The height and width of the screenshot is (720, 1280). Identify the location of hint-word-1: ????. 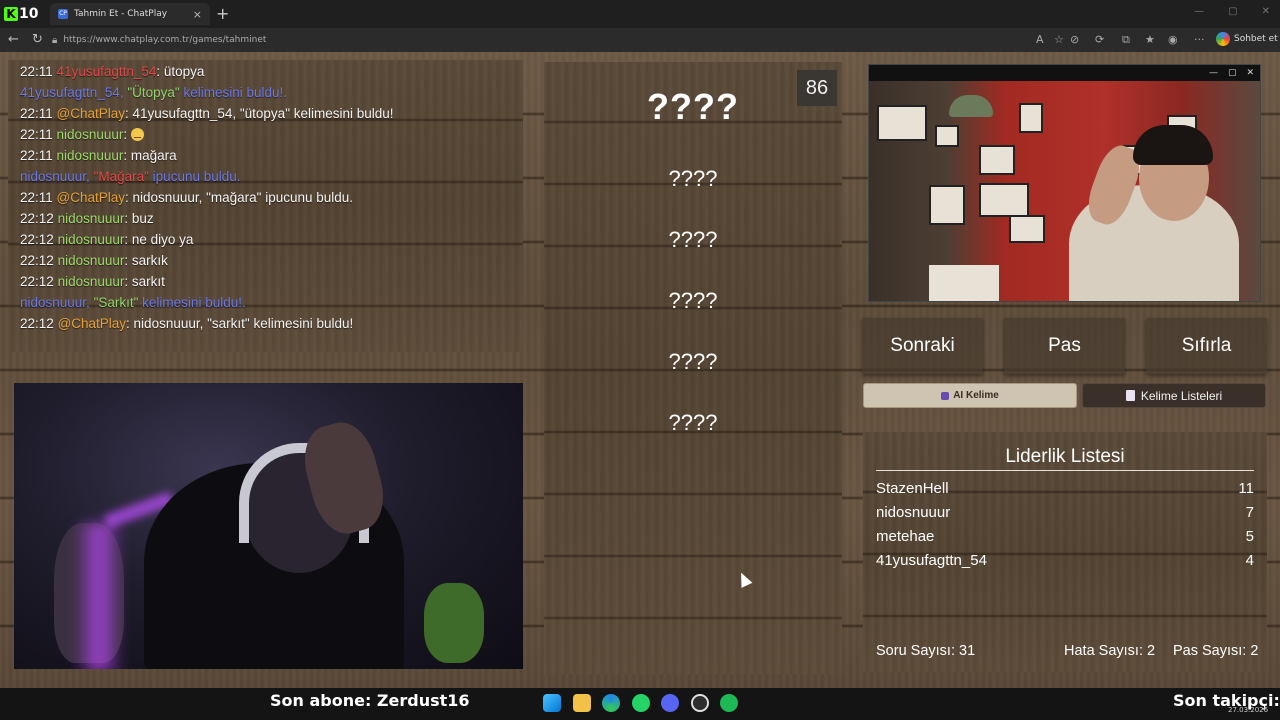
(693, 178).